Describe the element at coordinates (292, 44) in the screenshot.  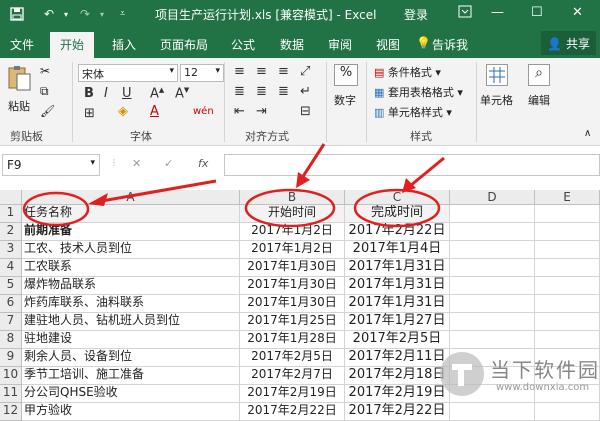
I see `tab-data: 数据` at that location.